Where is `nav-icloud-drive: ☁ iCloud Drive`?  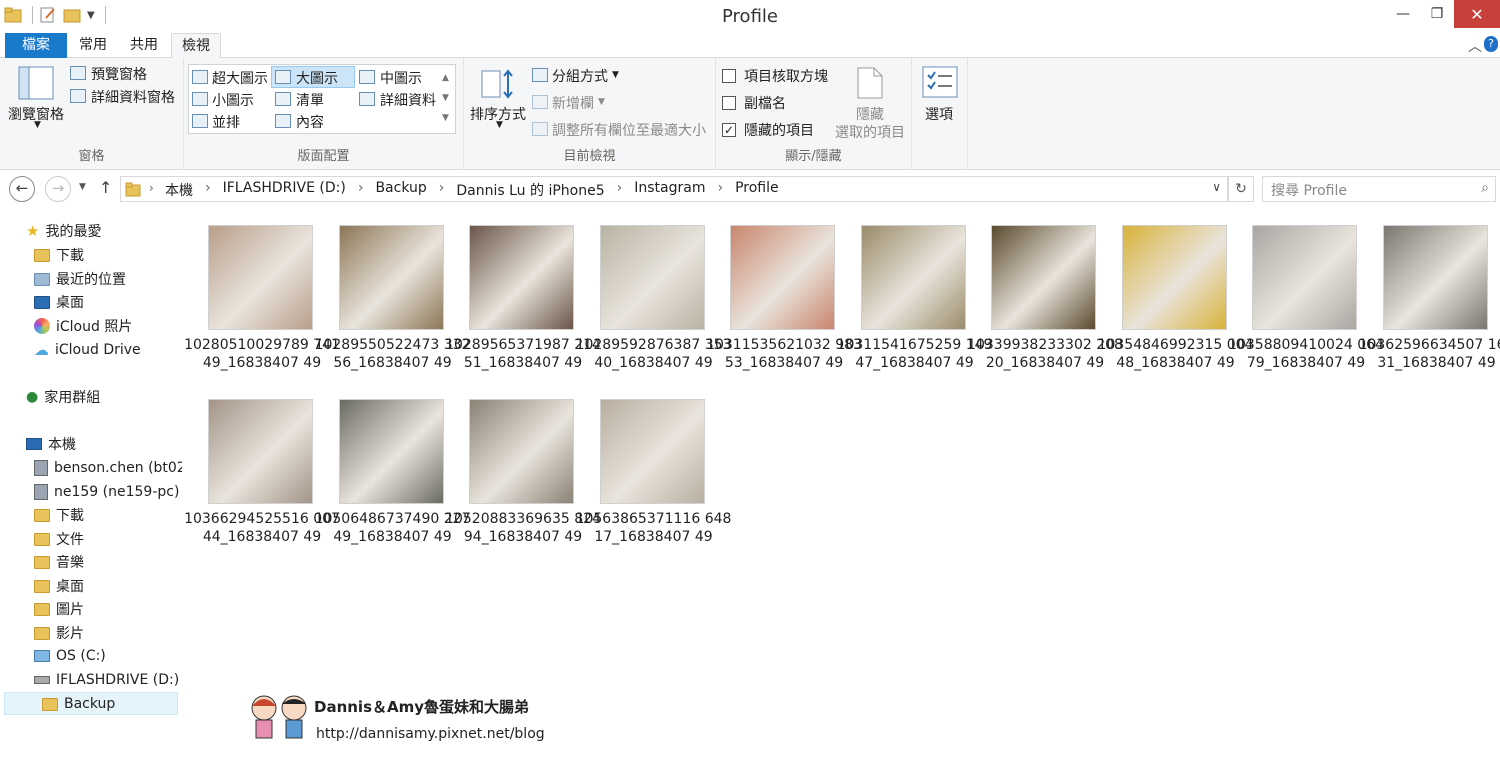
nav-icloud-drive: ☁ iCloud Drive is located at coordinates (87, 350).